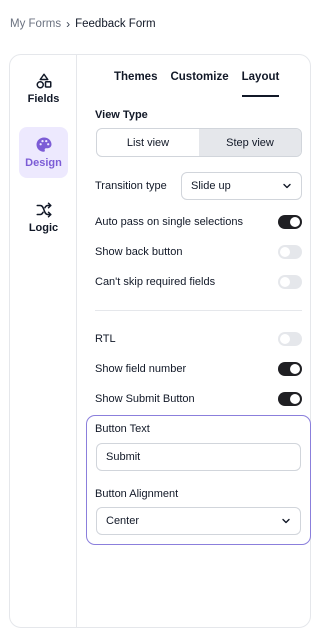 The image size is (320, 636). I want to click on button-alignment-select: Center, so click(198, 521).